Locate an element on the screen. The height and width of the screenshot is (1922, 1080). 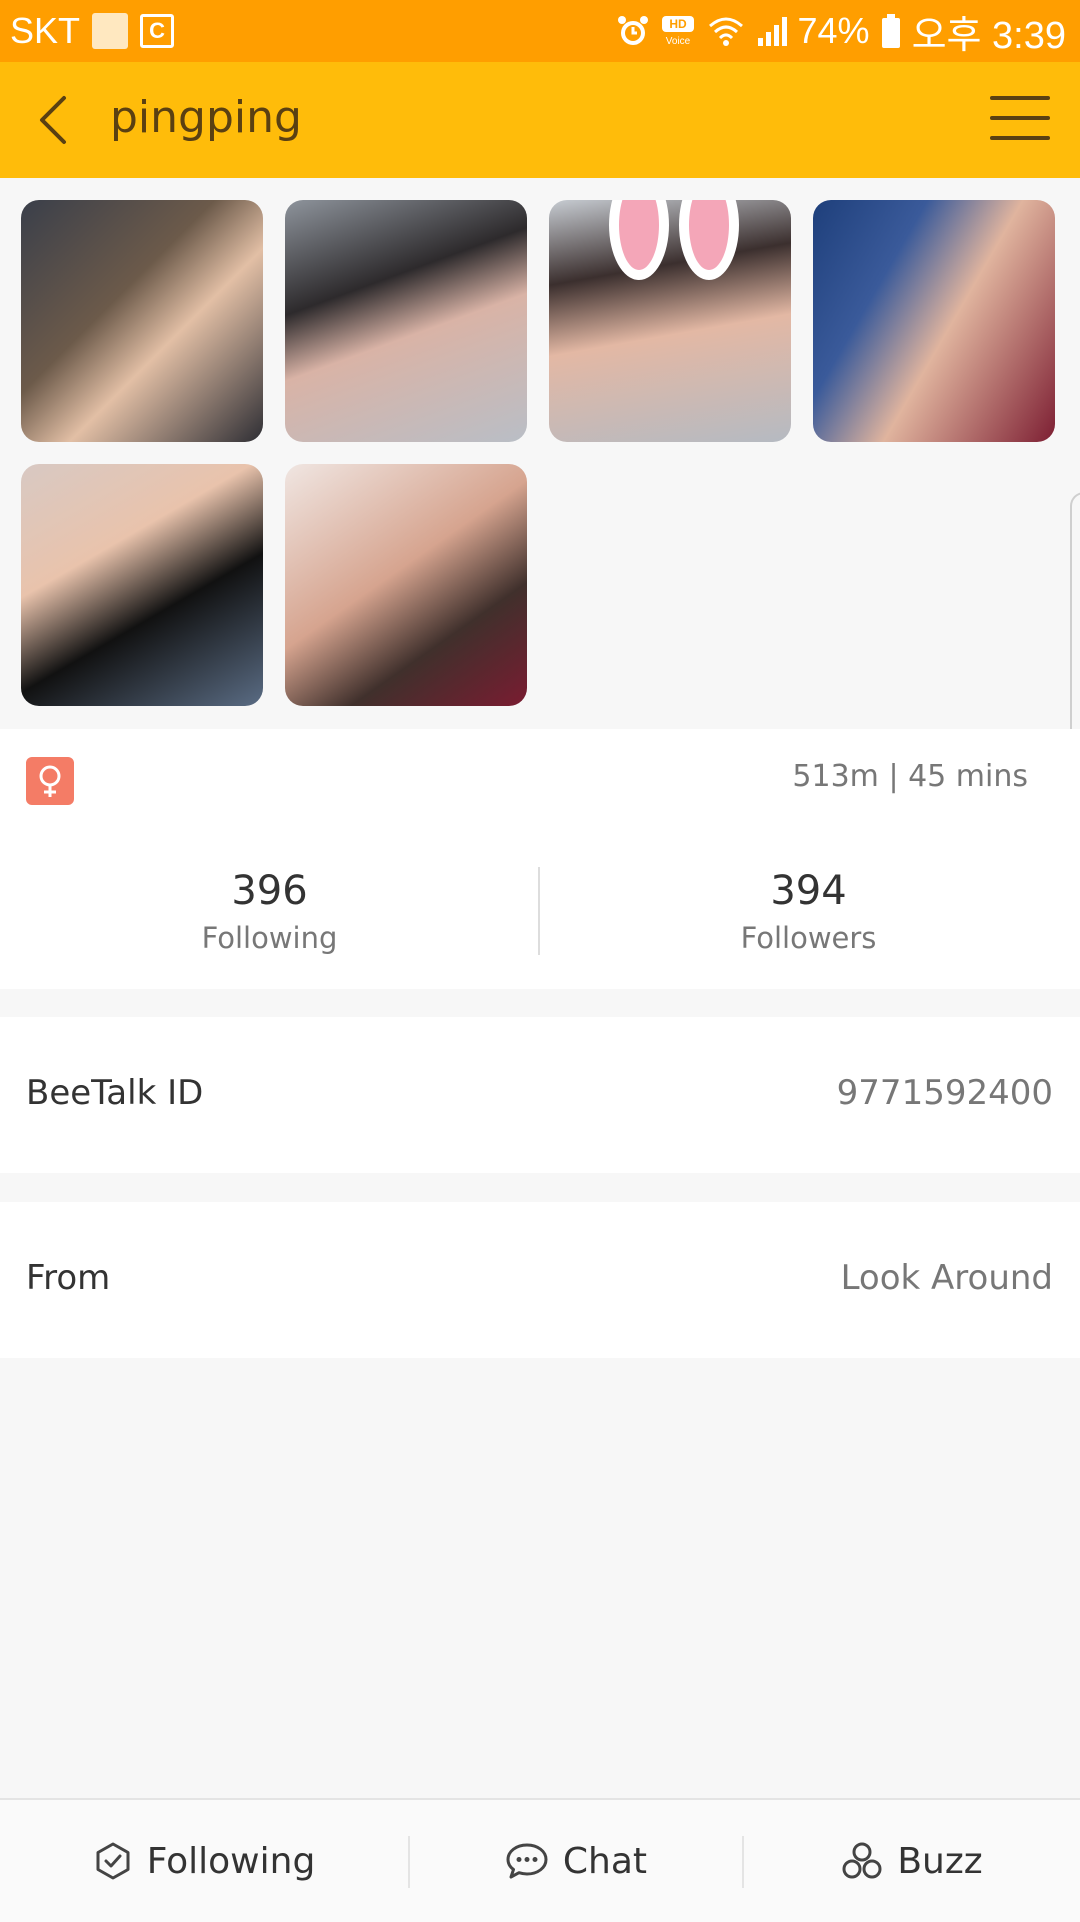
menu-button is located at coordinates (1020, 121).